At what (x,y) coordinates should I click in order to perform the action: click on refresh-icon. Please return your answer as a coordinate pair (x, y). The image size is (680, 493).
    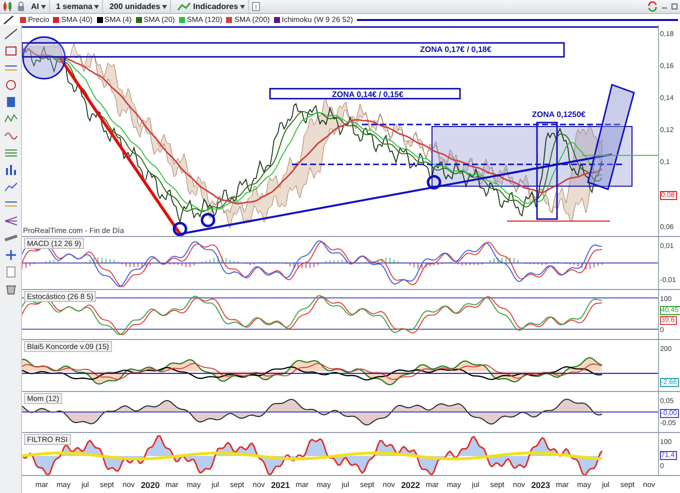
    Looking at the image, I should click on (652, 6).